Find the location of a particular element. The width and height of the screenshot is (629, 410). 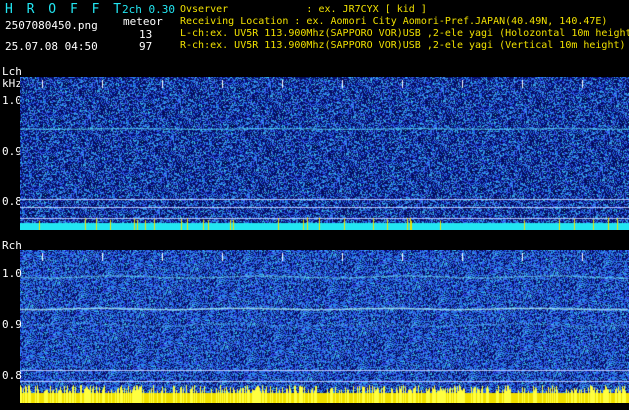

filename-label: 2507080450.png is located at coordinates (51, 25).